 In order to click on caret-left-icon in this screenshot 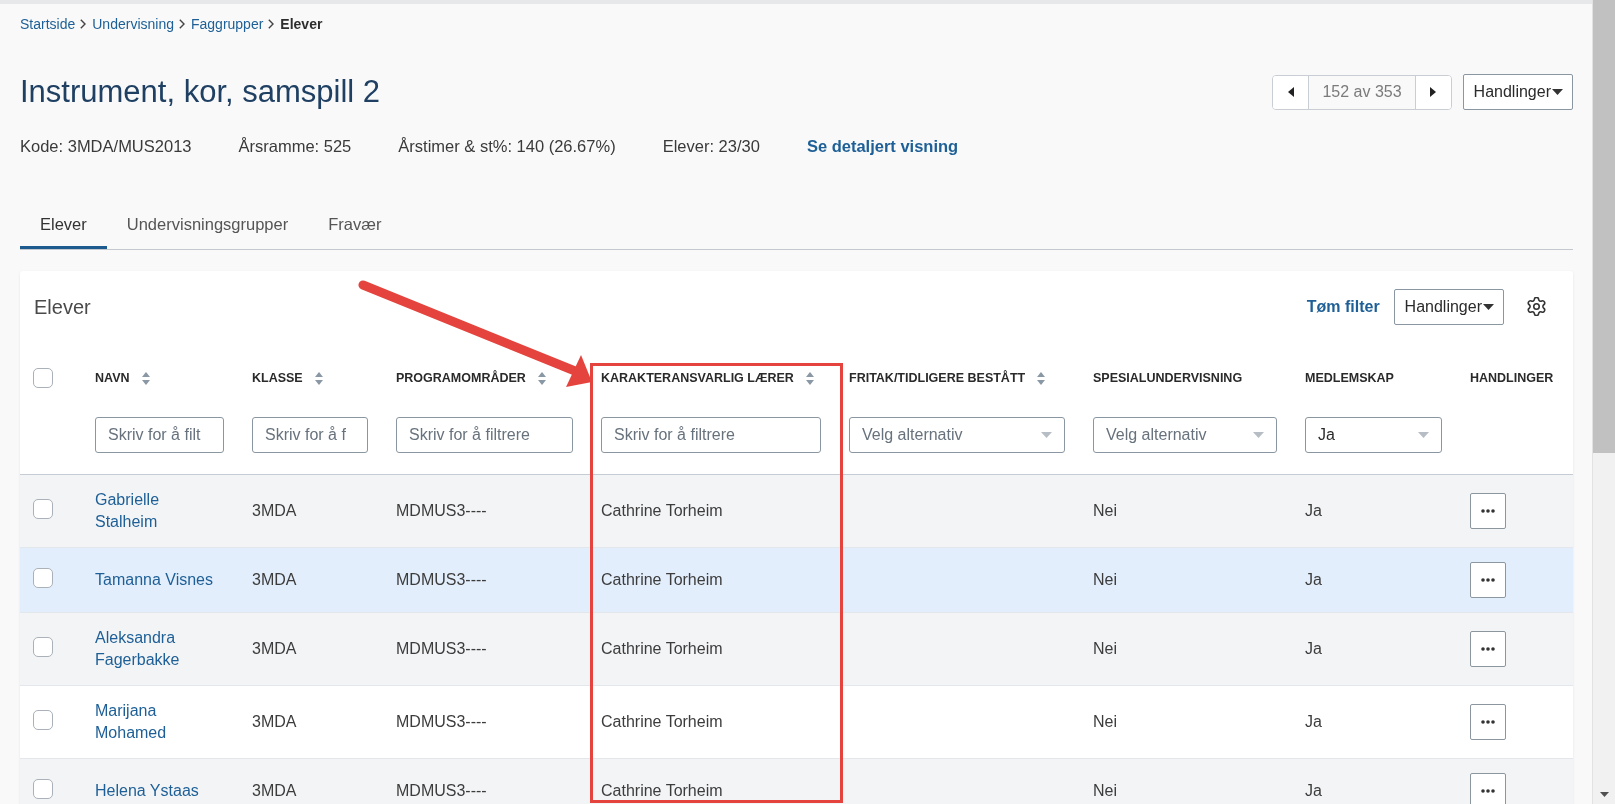, I will do `click(1290, 92)`.